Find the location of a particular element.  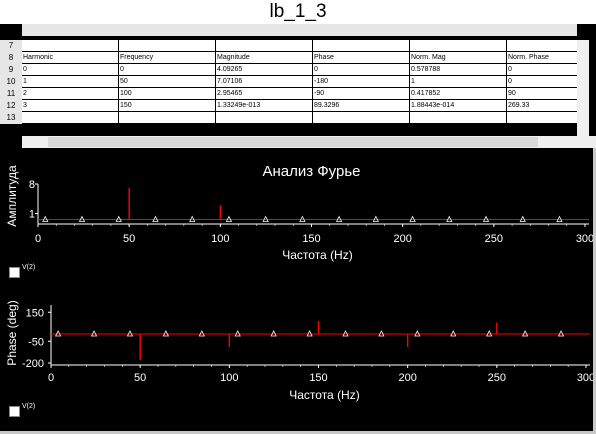

table-header-cell: Harmonic is located at coordinates (70, 57).